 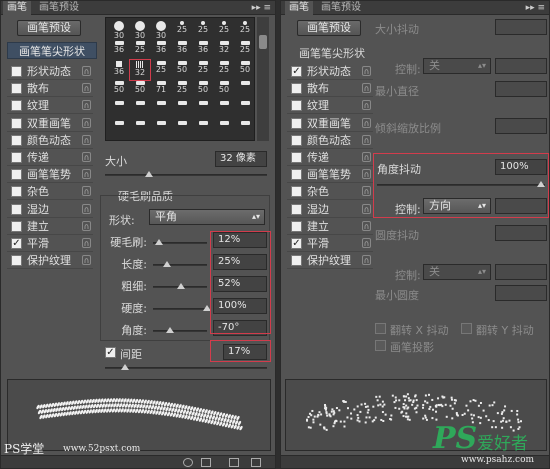 I want to click on tilt-scale-input, so click(x=521, y=126).